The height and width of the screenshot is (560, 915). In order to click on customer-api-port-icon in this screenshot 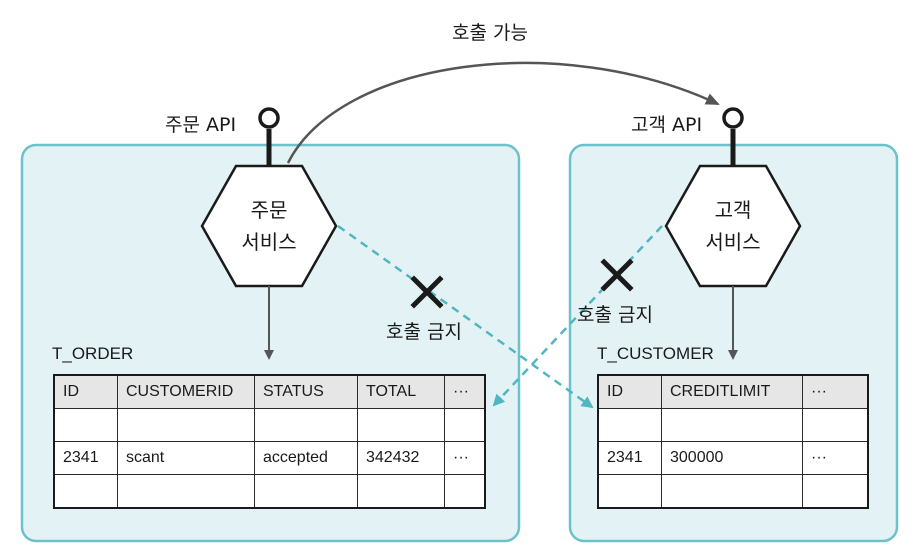, I will do `click(733, 118)`.